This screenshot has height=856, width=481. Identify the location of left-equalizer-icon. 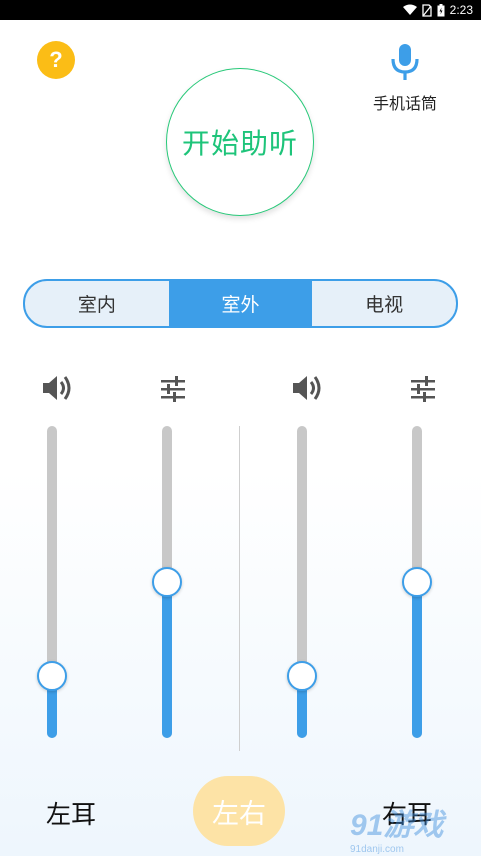
(173, 389).